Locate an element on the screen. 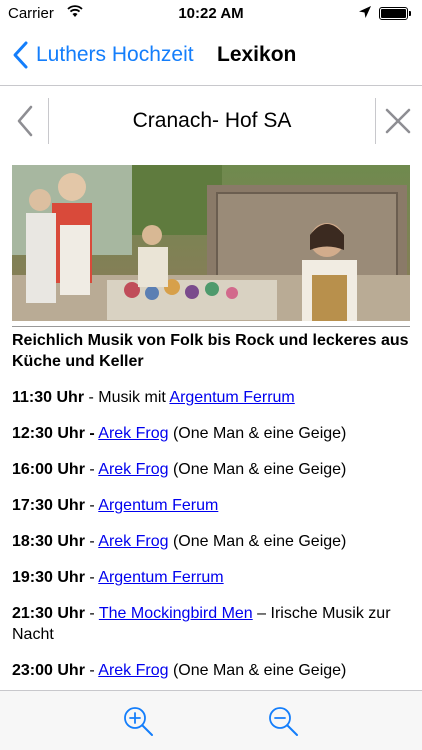 The image size is (422, 750). zoom-out-icon is located at coordinates (283, 721).